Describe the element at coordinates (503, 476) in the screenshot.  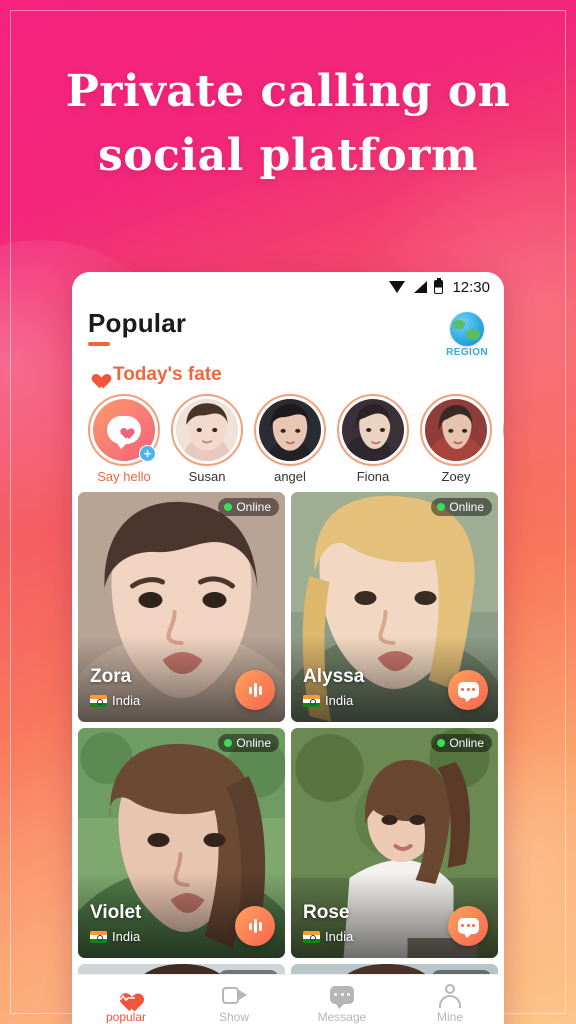
I see `story-label: a` at that location.